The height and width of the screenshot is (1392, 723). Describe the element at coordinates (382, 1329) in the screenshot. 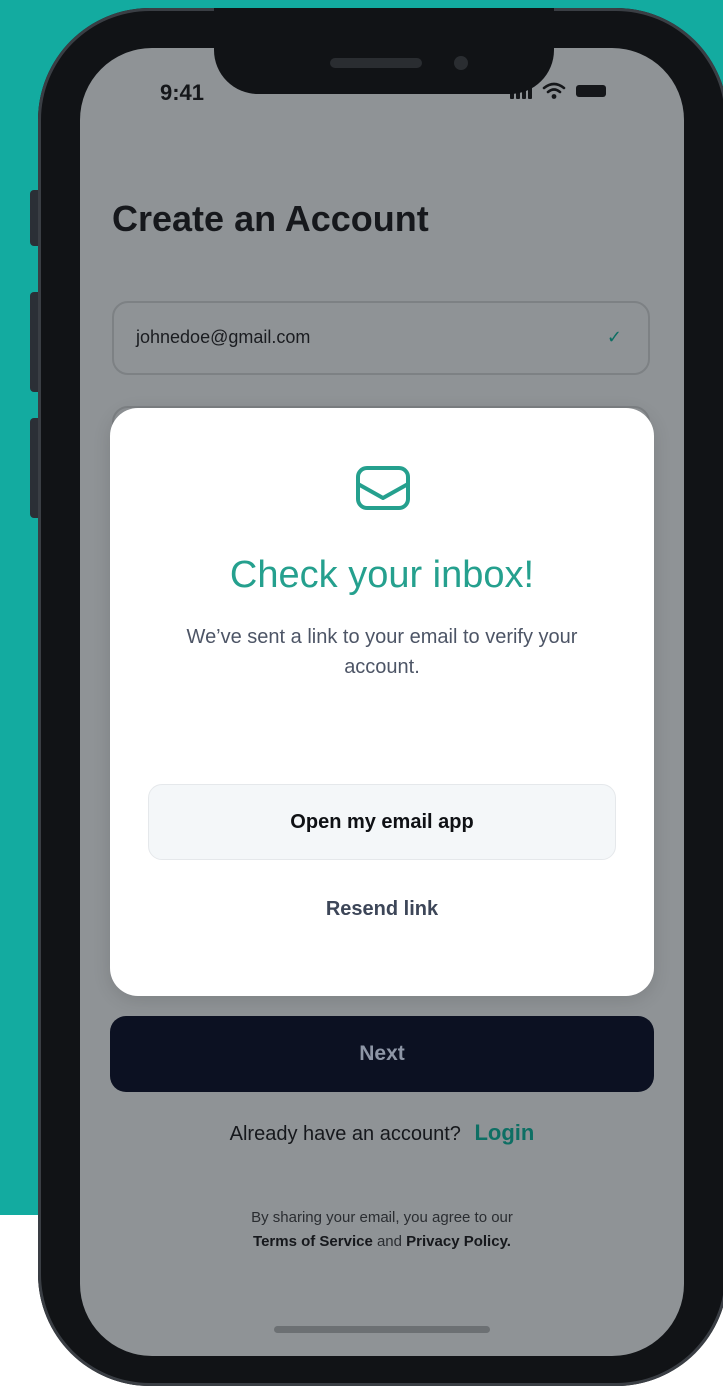

I see `home-indicator` at that location.